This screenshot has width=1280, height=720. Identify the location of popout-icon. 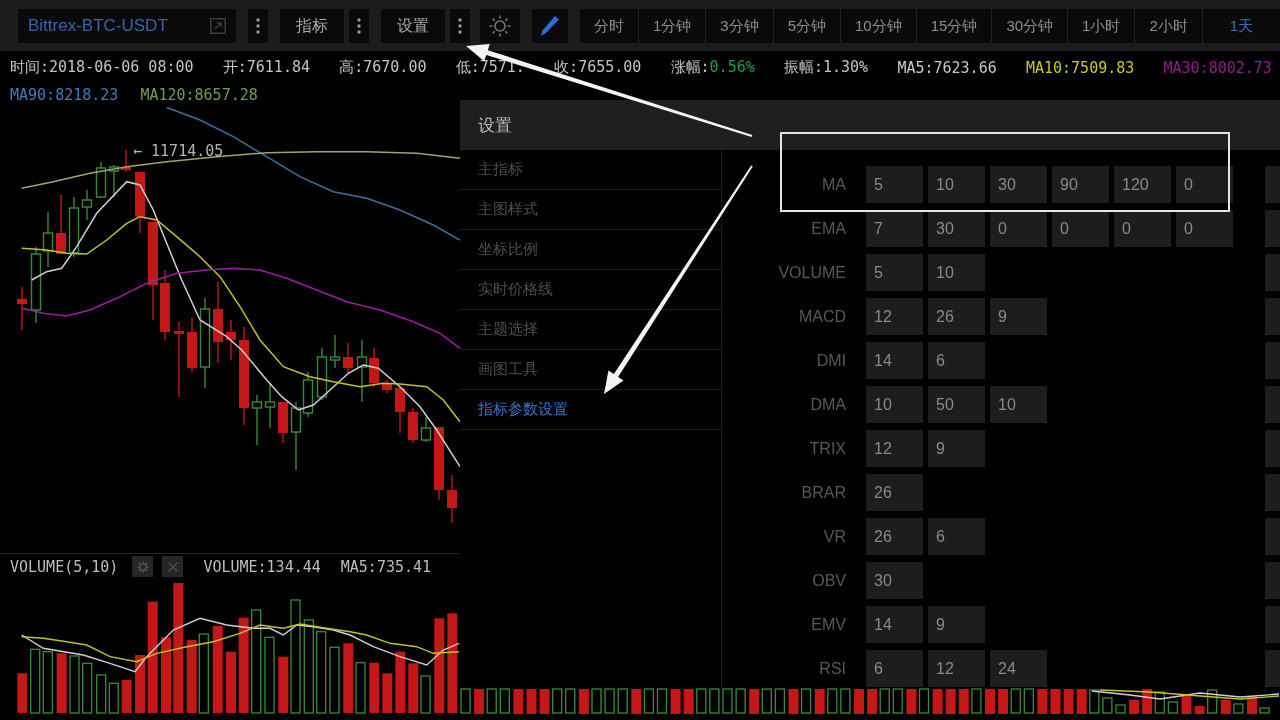
(218, 26).